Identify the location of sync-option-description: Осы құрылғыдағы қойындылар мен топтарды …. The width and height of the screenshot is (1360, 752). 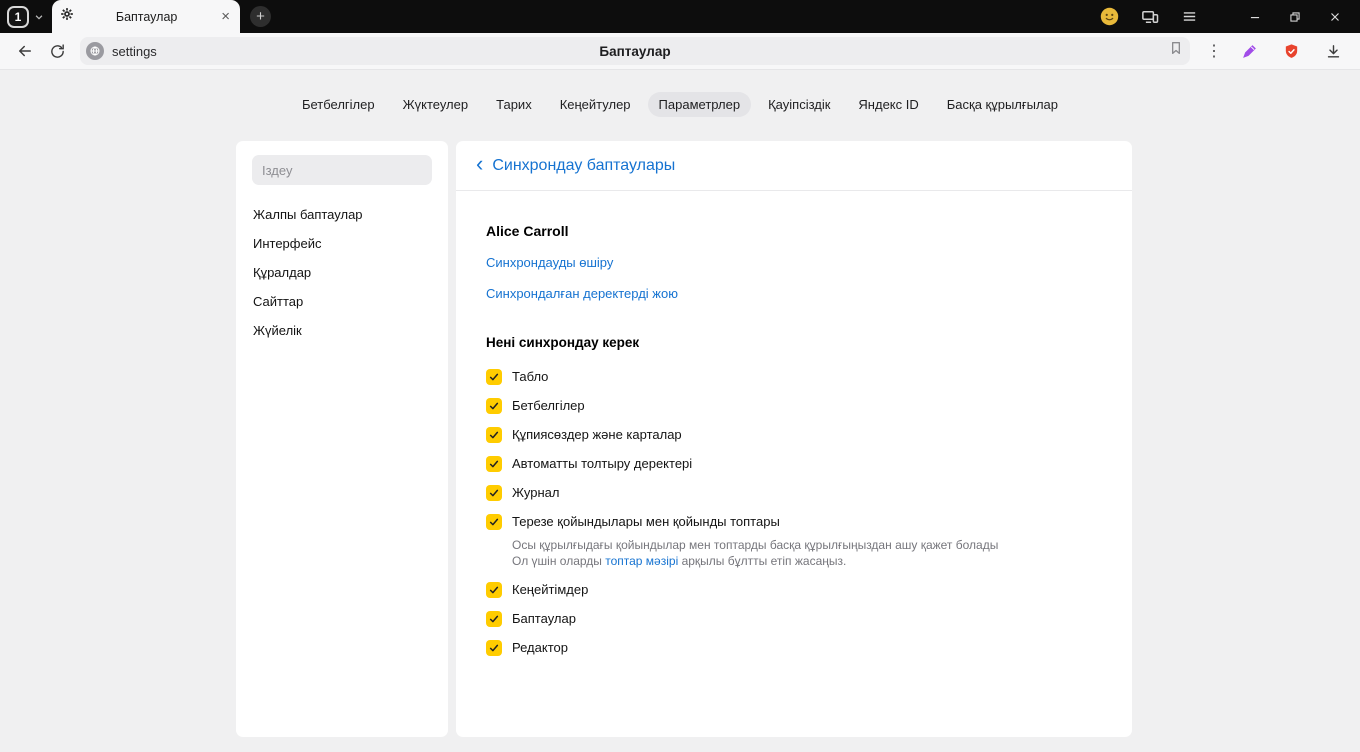
(807, 553).